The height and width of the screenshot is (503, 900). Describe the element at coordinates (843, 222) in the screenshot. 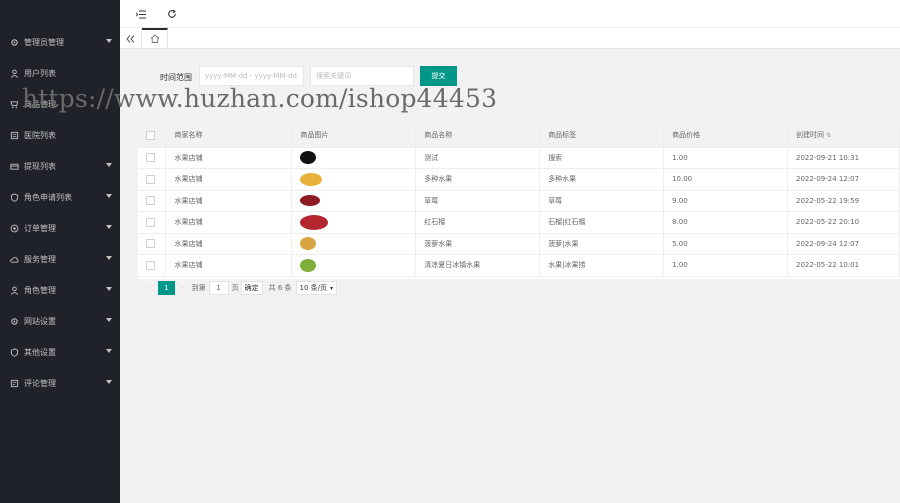

I see `cell-created: 2022-05-22 20:10` at that location.